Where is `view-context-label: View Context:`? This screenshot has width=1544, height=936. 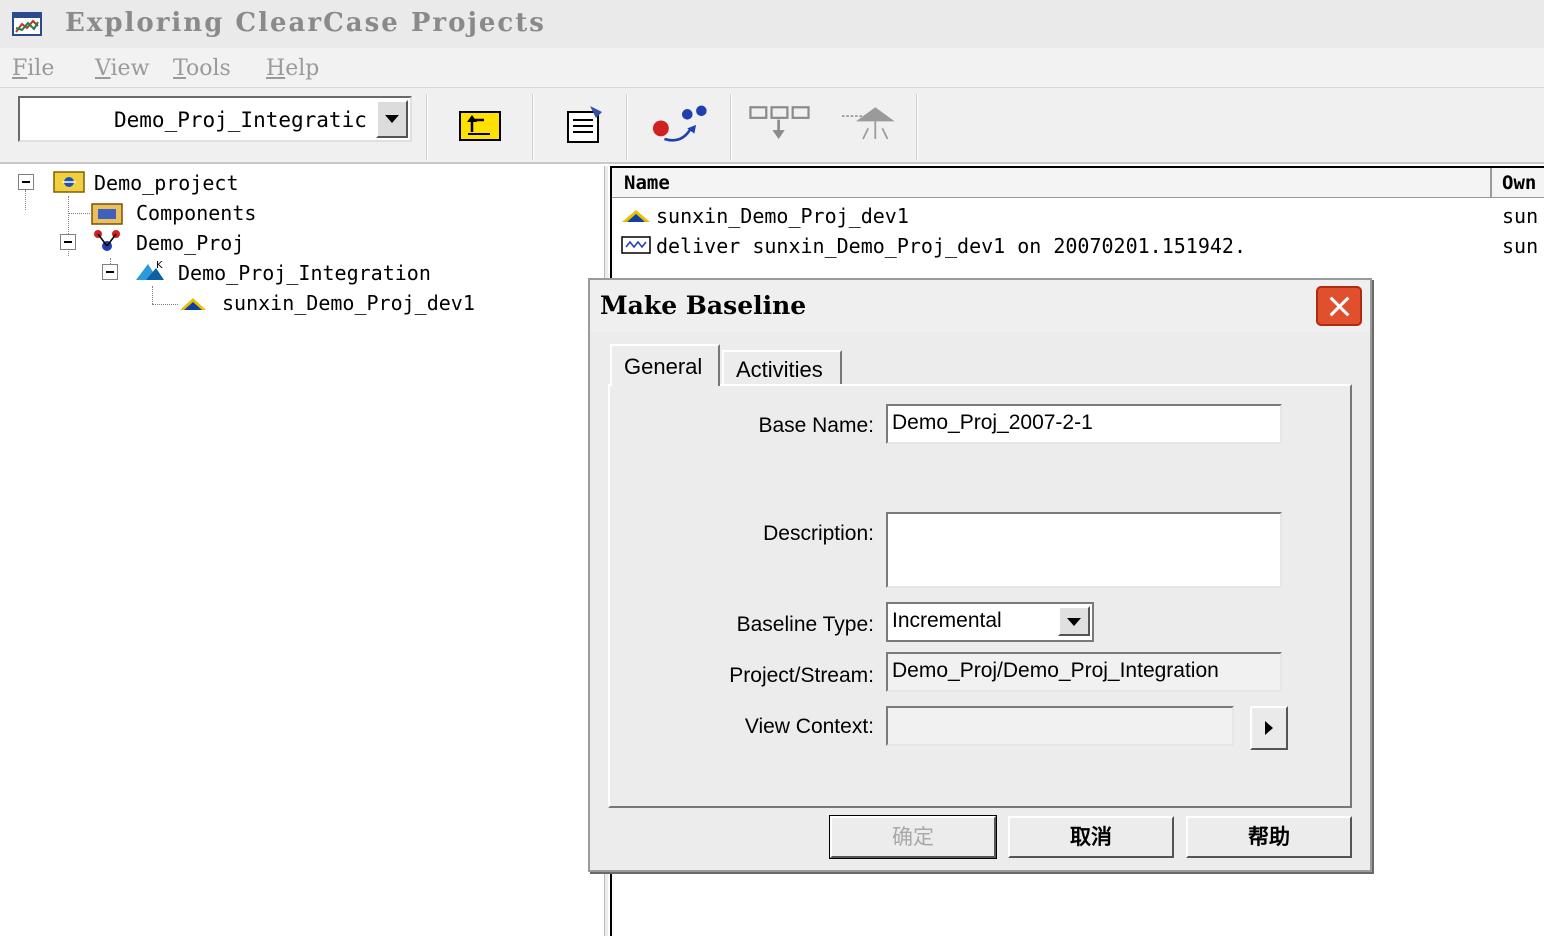 view-context-label: View Context: is located at coordinates (809, 726).